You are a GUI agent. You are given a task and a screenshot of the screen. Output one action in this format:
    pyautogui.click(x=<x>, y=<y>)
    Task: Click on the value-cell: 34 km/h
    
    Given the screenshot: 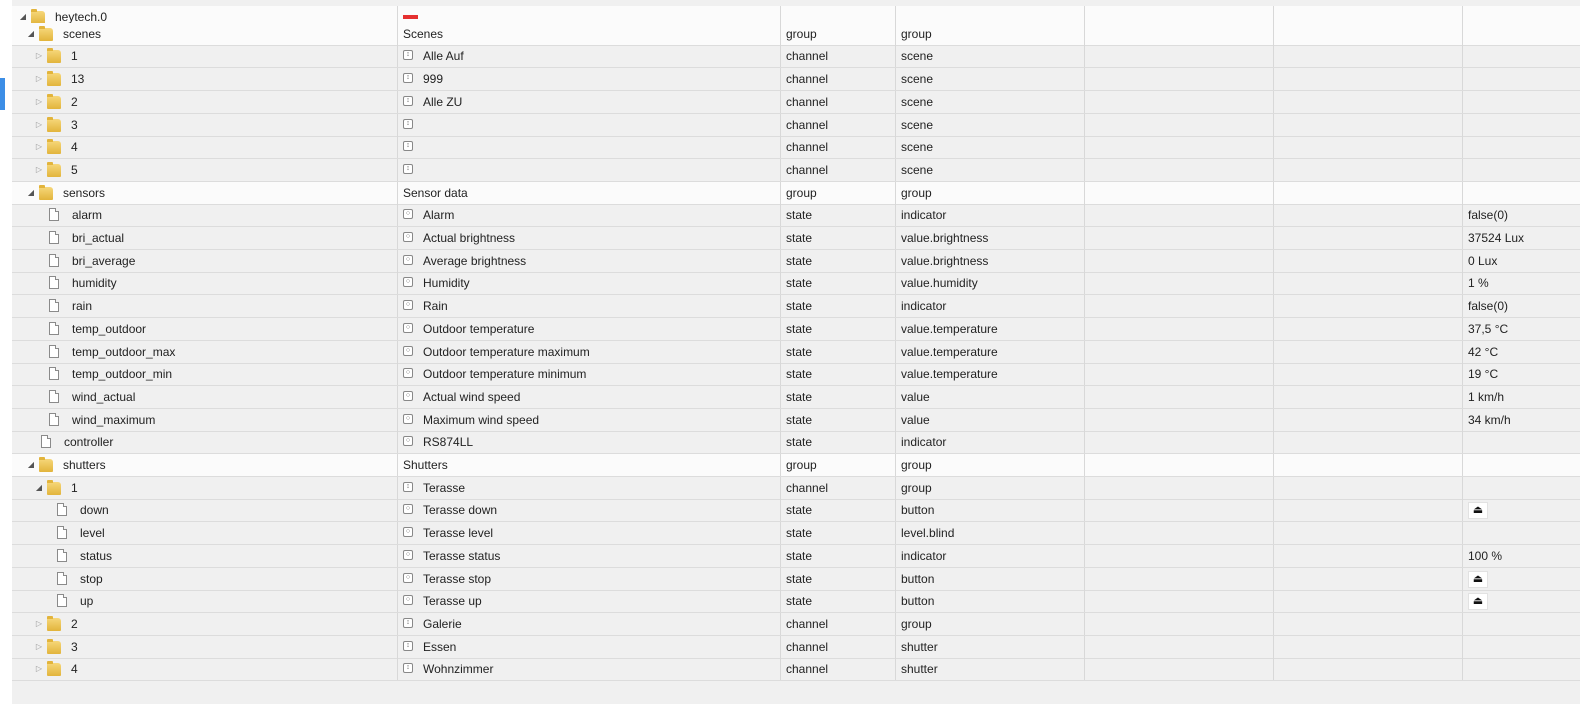 What is the action you would take?
    pyautogui.click(x=1521, y=420)
    